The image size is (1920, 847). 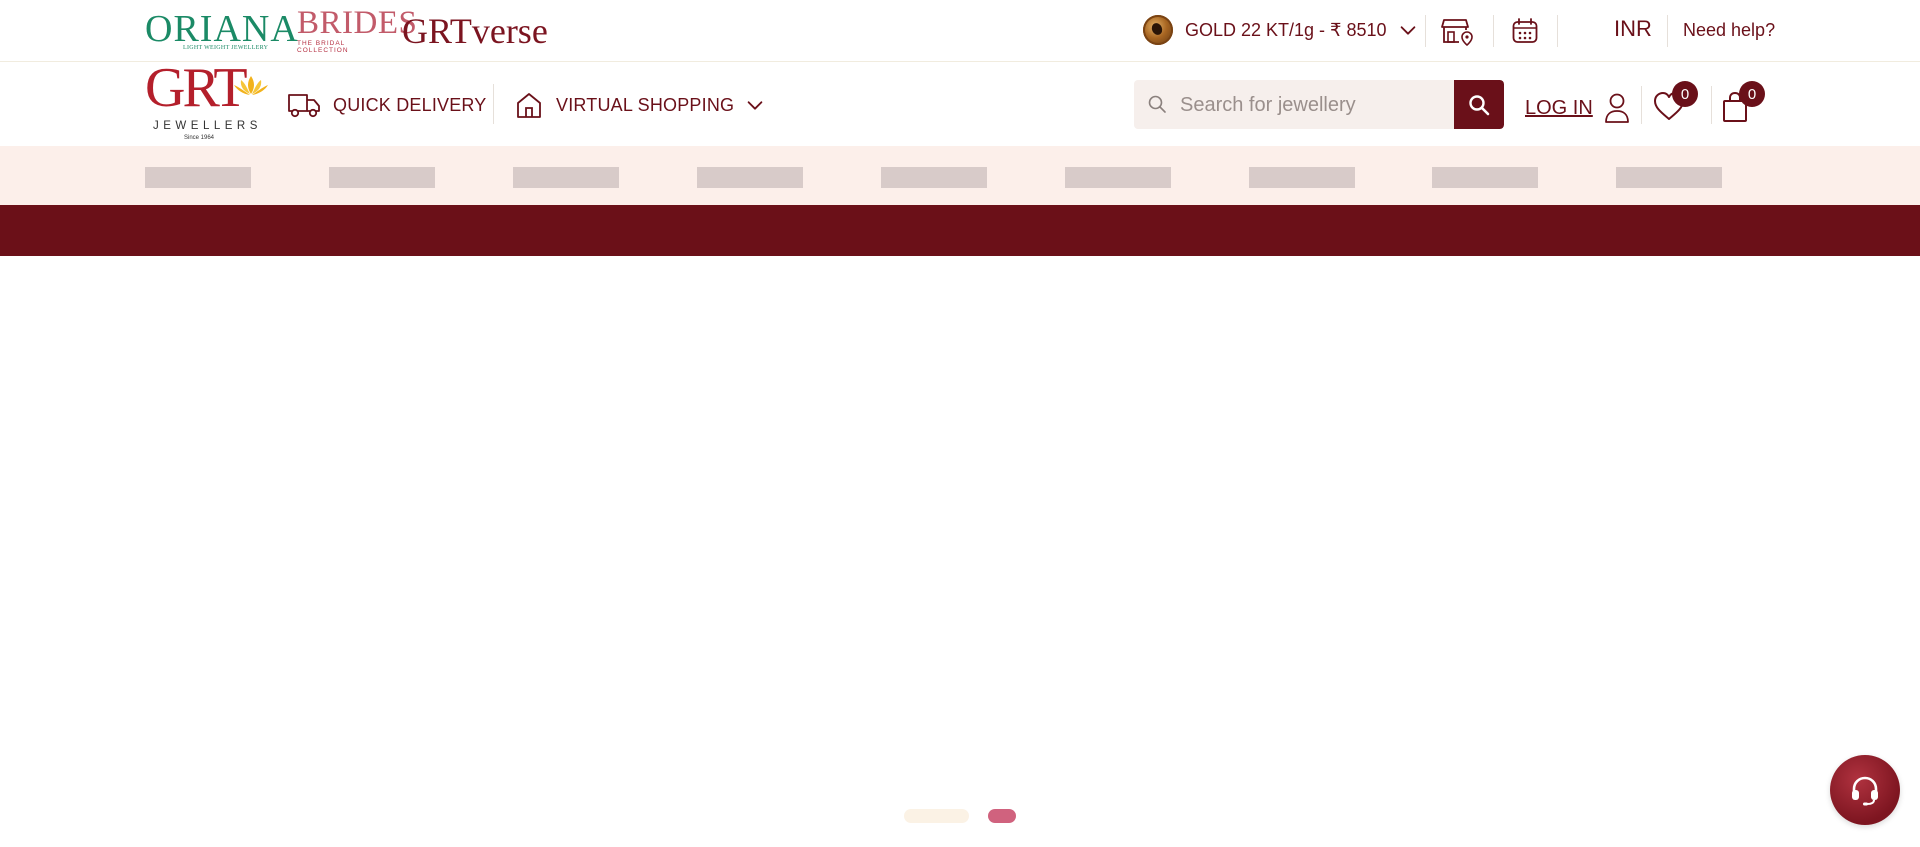 I want to click on book-appointment-button, so click(x=1525, y=31).